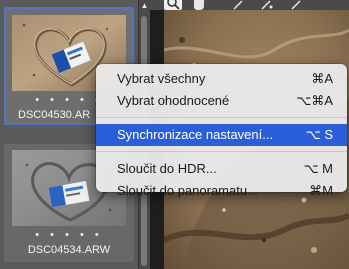 The height and width of the screenshot is (269, 349). What do you see at coordinates (144, 6) in the screenshot?
I see `scroll-up-arrow-icon: ▲` at bounding box center [144, 6].